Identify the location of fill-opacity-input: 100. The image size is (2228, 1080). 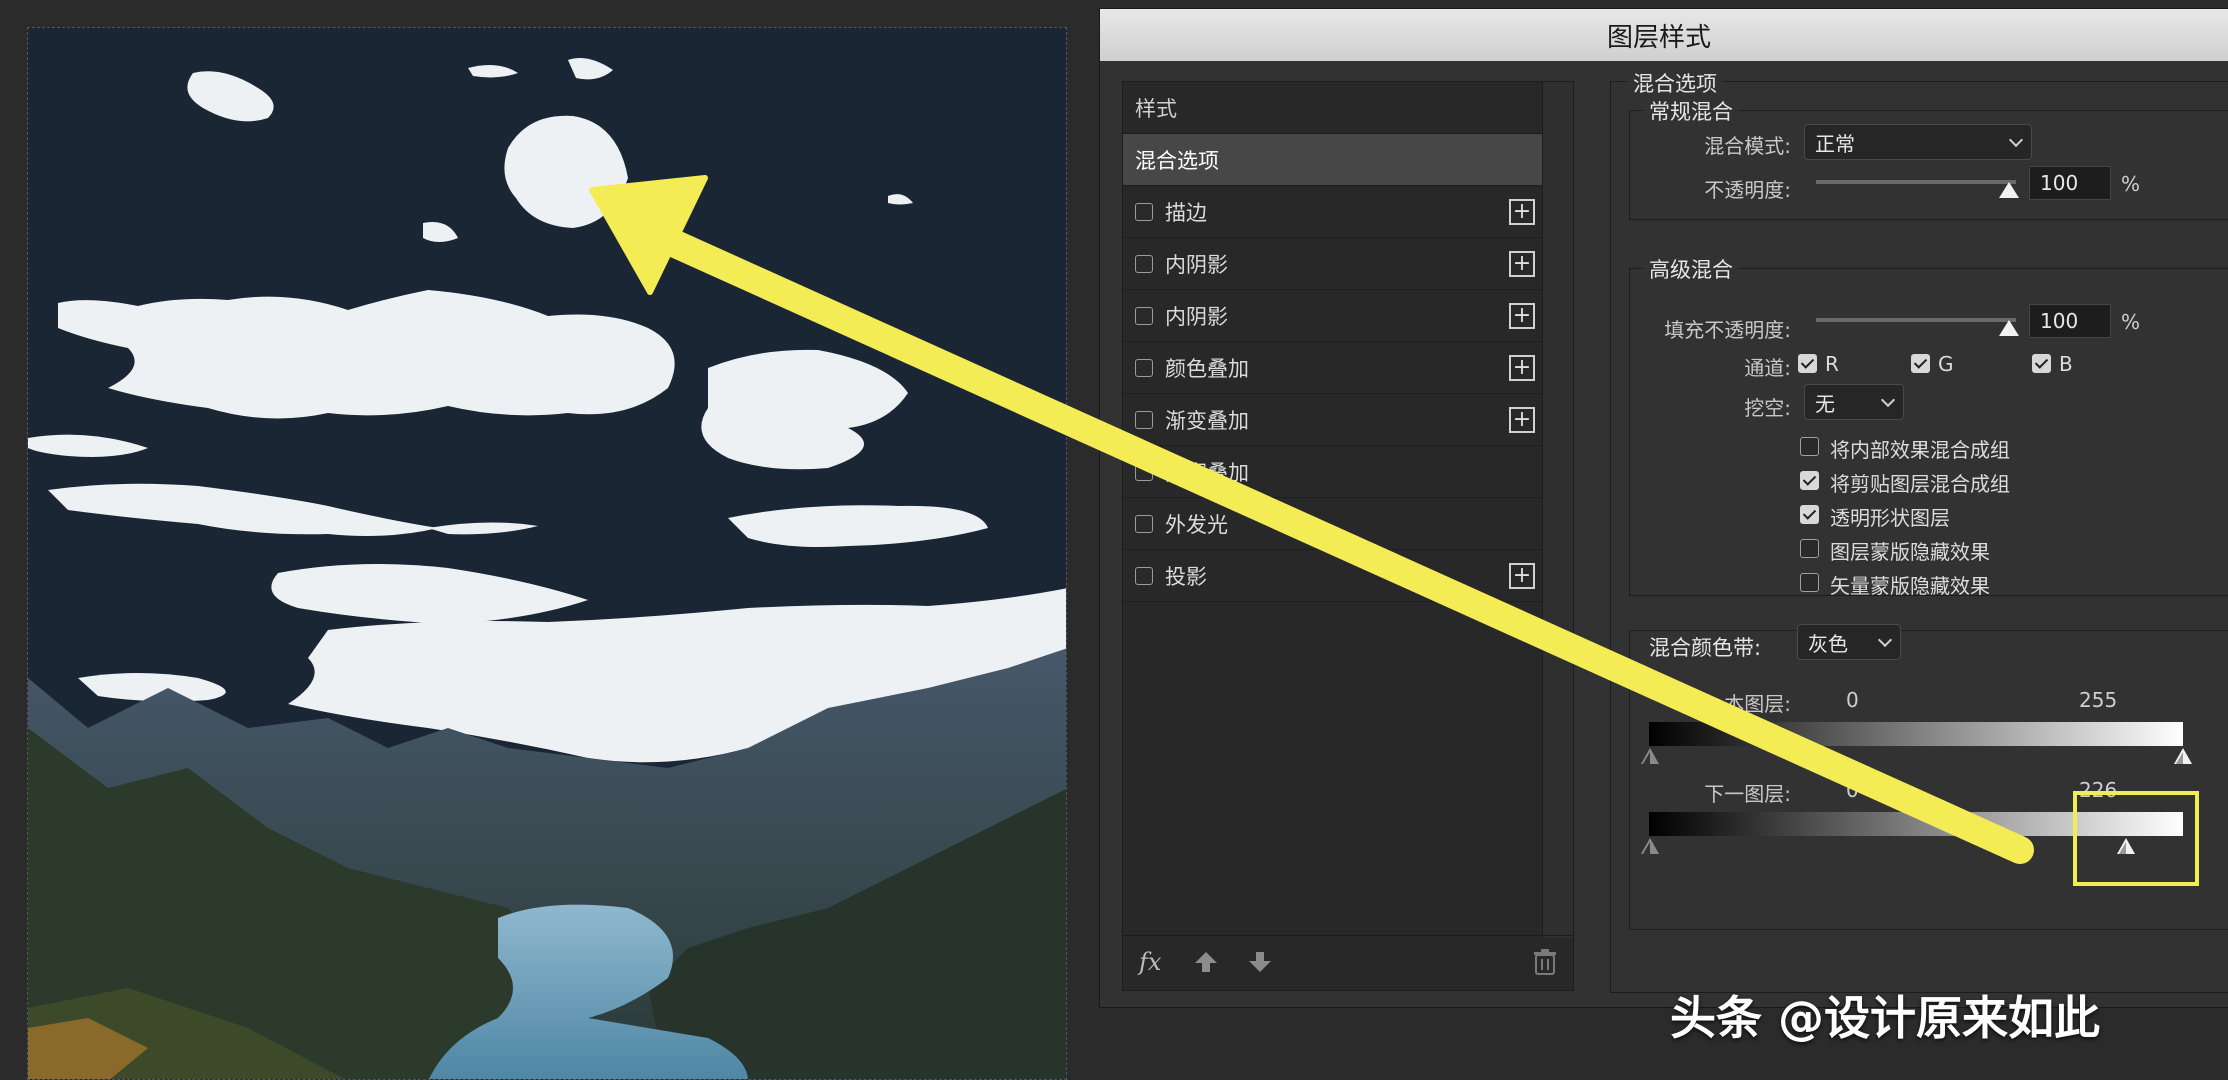
(2070, 321).